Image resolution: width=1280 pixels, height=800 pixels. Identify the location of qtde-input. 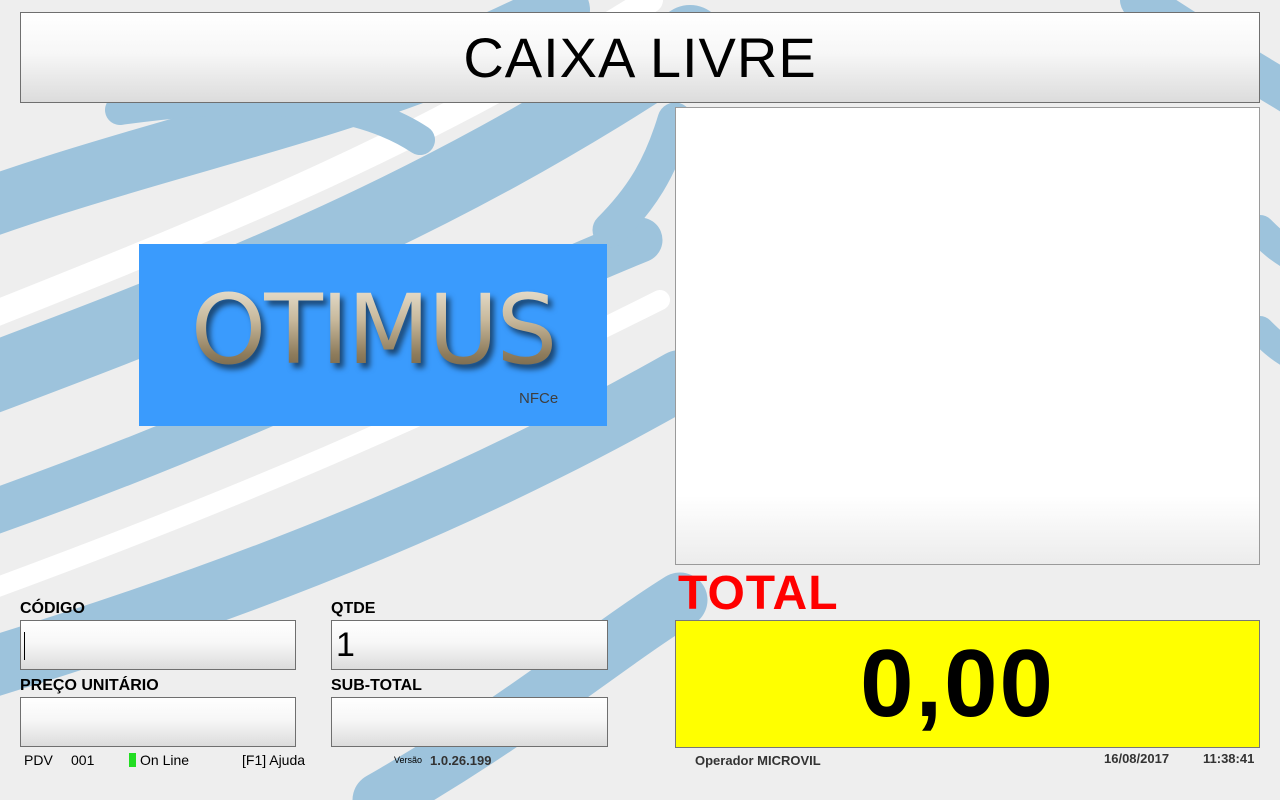
(469, 645).